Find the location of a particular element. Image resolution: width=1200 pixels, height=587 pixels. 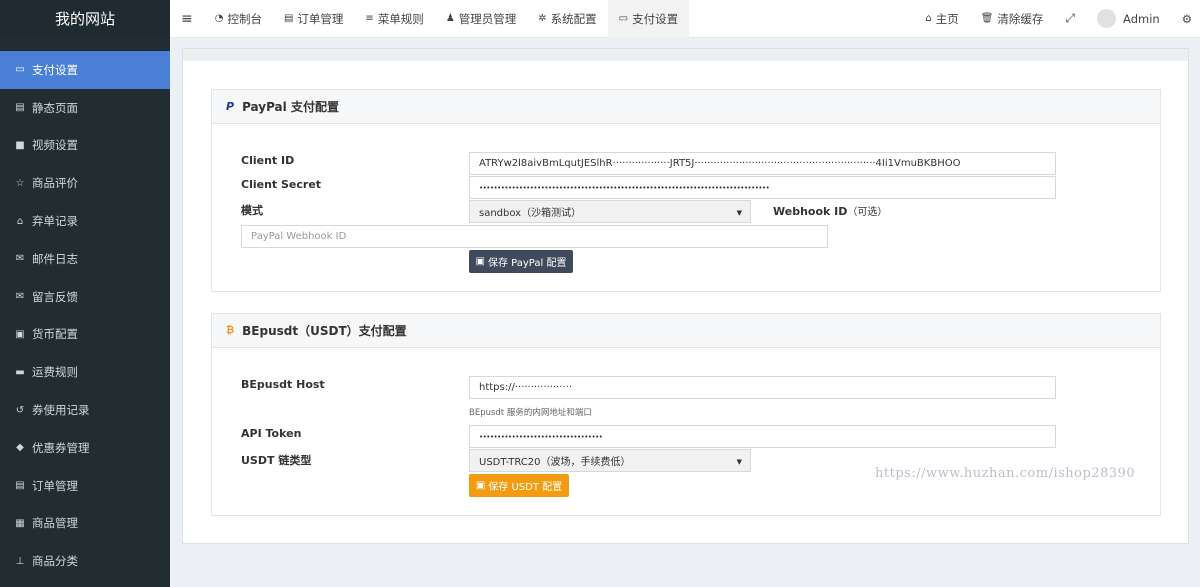

host-input: https://·················· is located at coordinates (762, 387).